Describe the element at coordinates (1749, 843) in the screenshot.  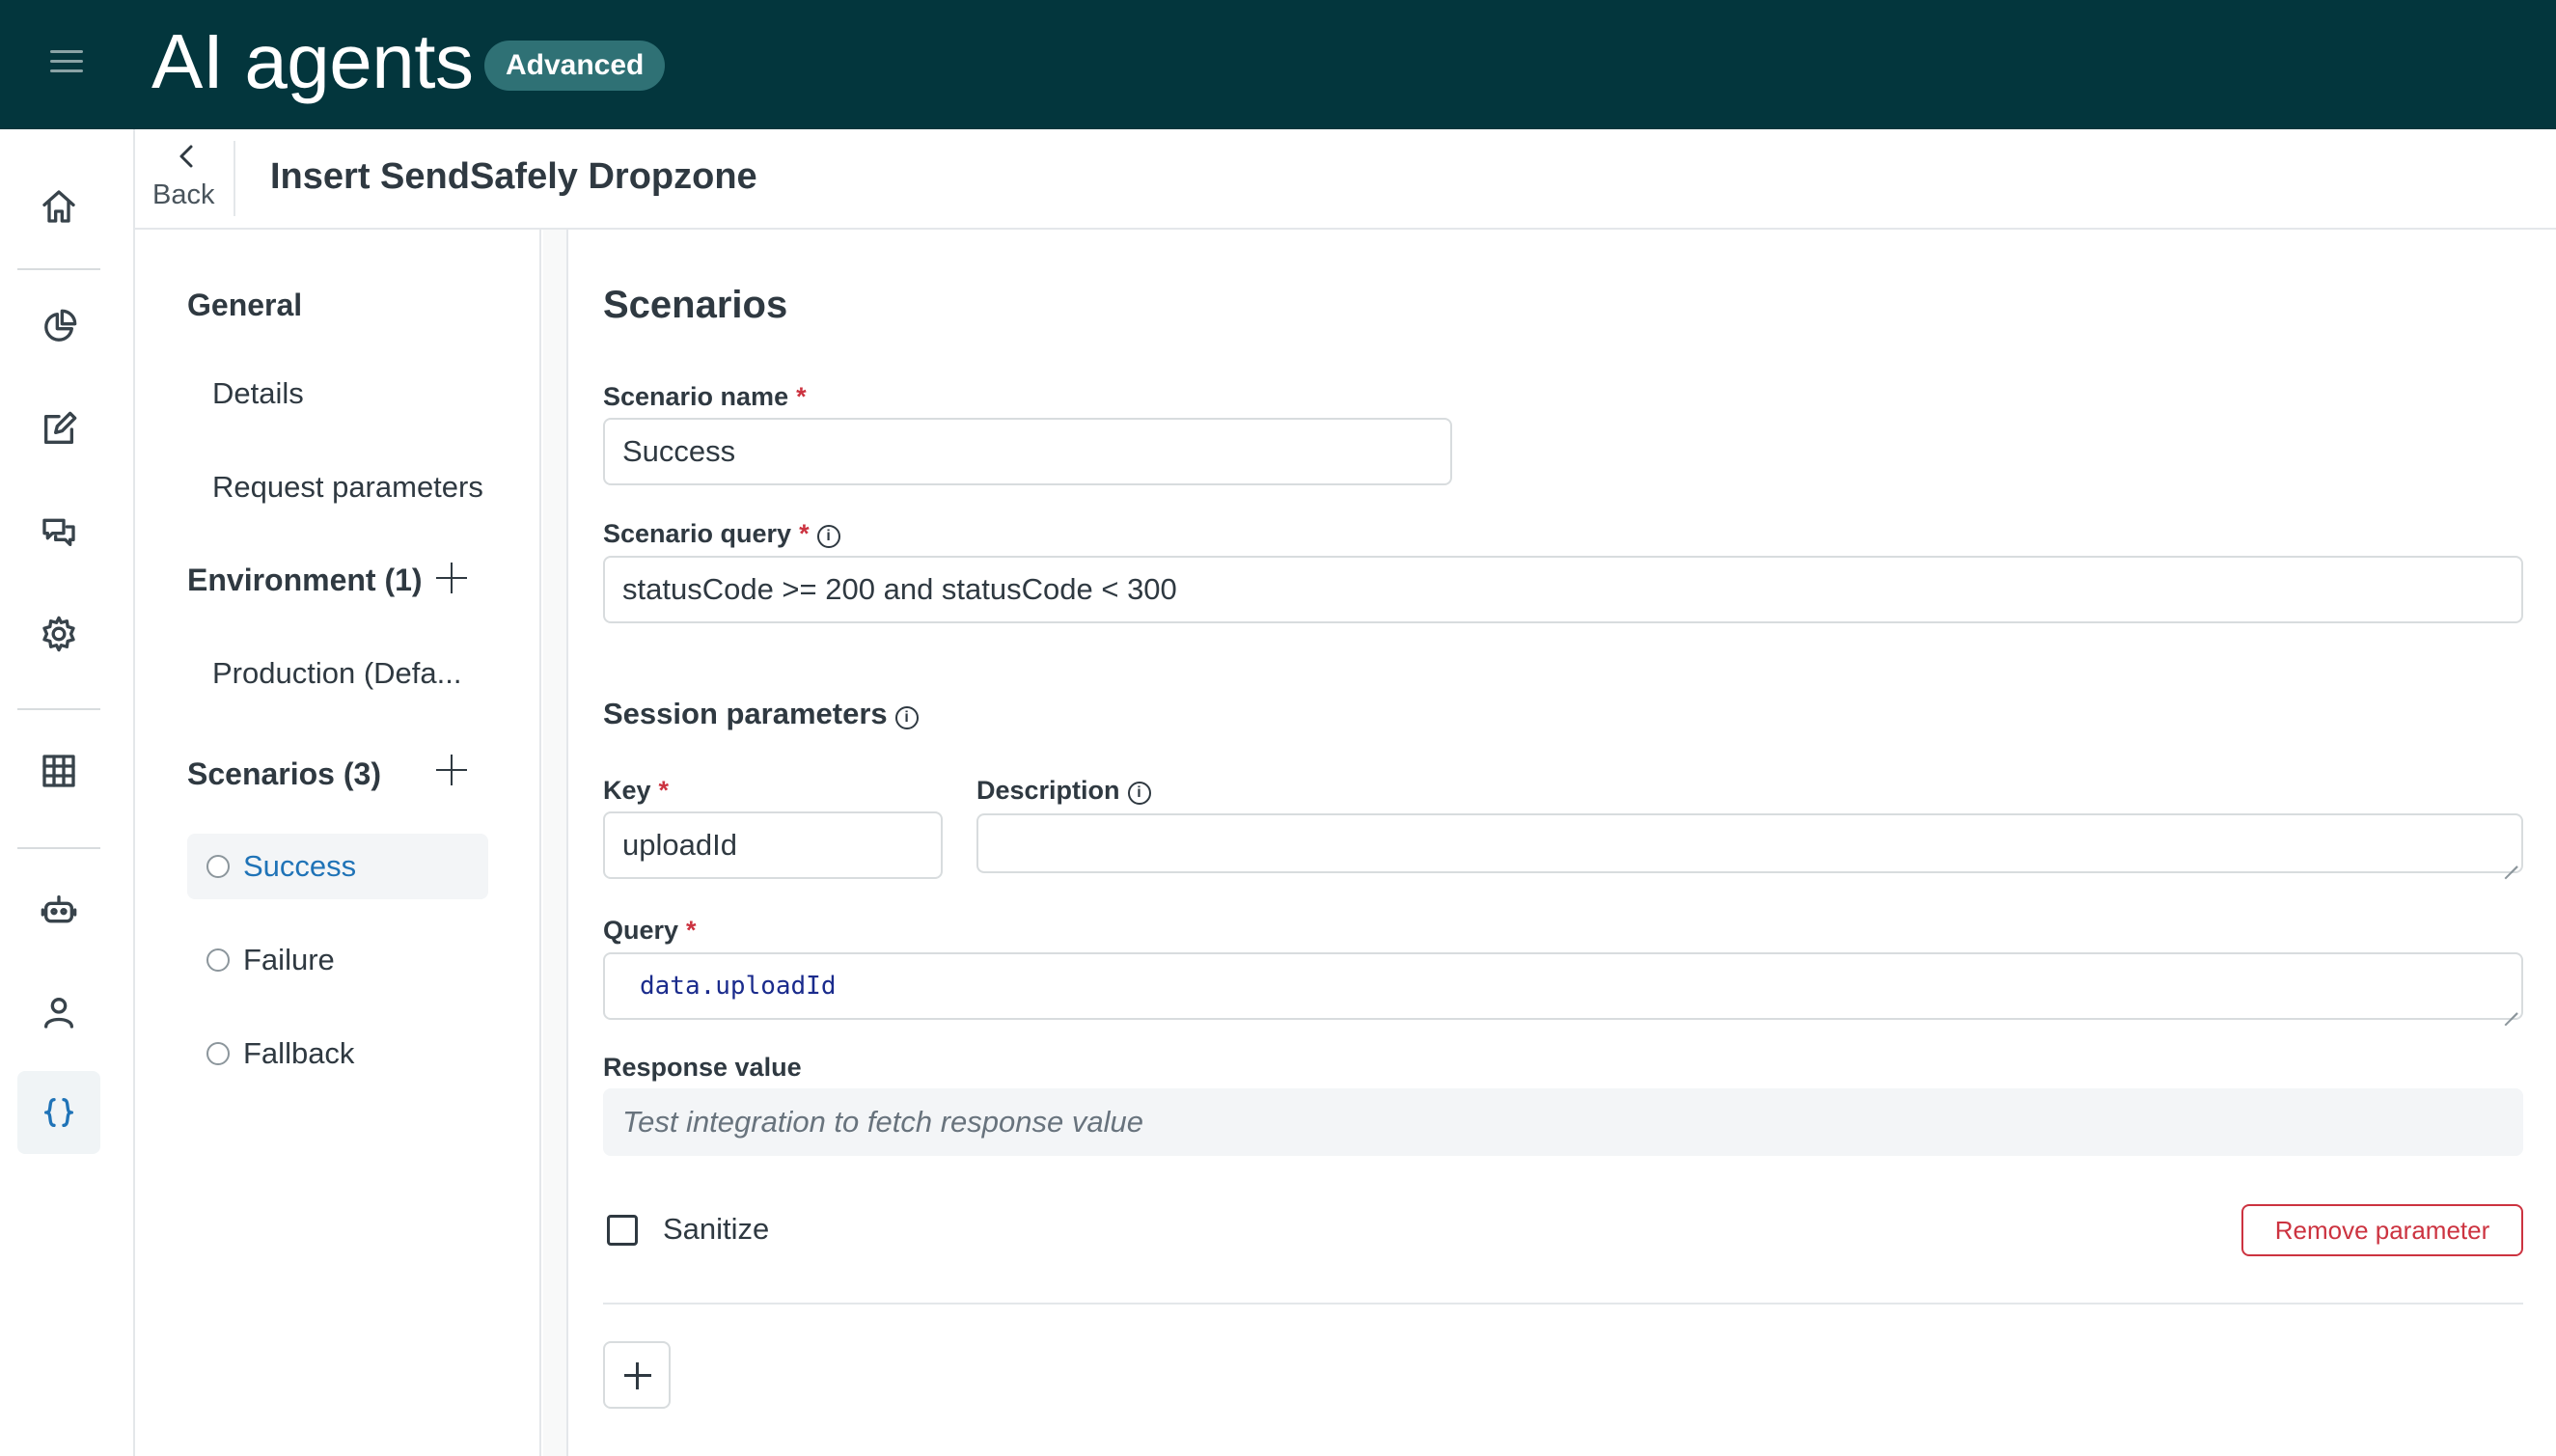
I see `description-textarea` at that location.